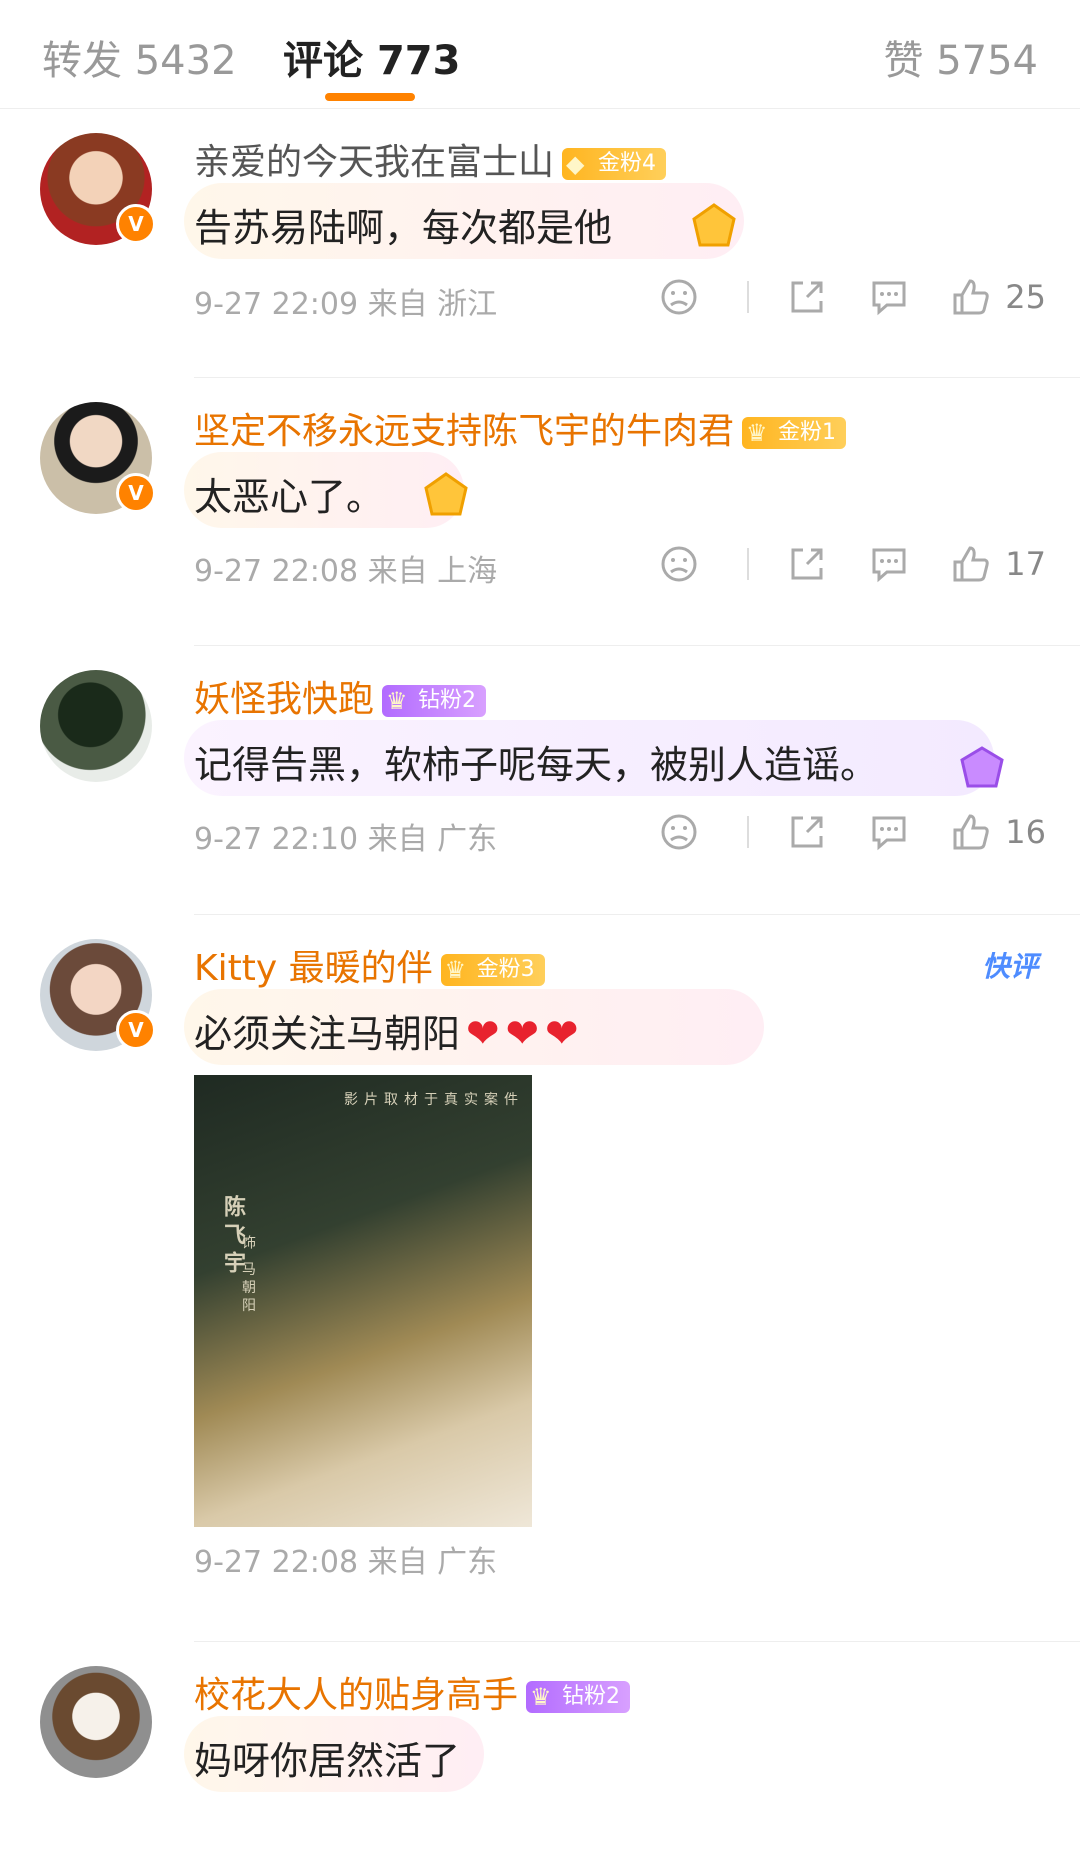 The width and height of the screenshot is (1080, 1862). Describe the element at coordinates (327, 1761) in the screenshot. I see `comment-text: 妈呀你居然活了` at that location.